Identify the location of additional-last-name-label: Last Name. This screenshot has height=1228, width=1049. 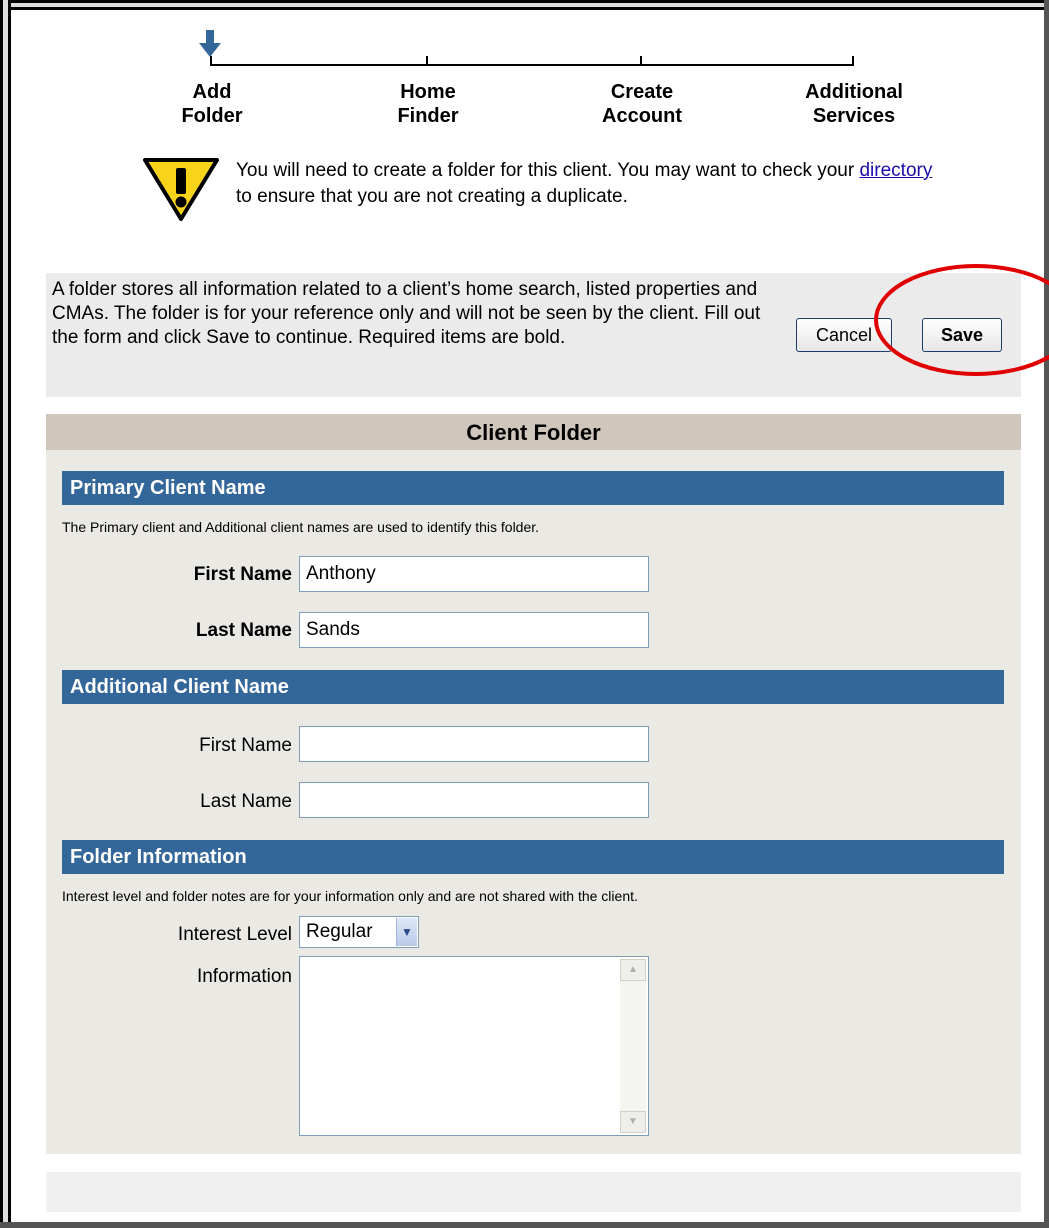
(246, 801).